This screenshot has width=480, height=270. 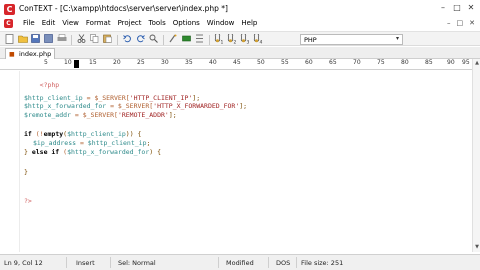 I want to click on cut-icon, so click(x=81, y=39).